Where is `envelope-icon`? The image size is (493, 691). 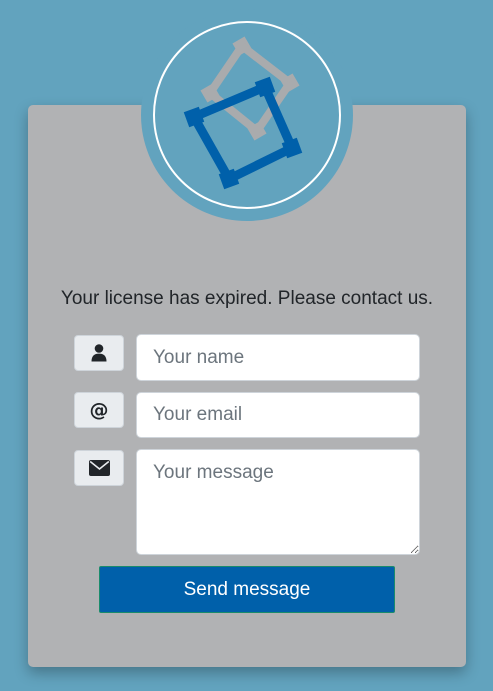 envelope-icon is located at coordinates (99, 468).